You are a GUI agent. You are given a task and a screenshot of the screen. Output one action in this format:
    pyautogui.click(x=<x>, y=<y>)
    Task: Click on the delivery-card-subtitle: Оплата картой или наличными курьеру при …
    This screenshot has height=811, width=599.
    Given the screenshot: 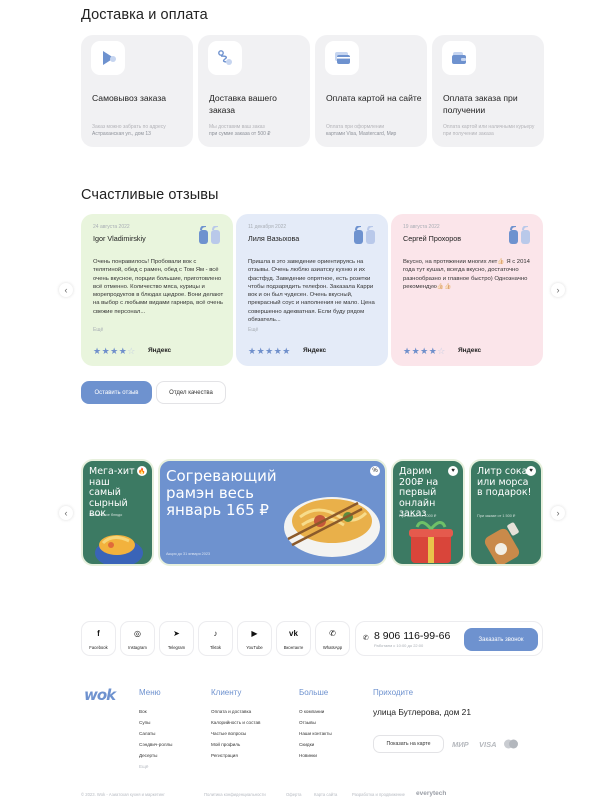 What is the action you would take?
    pyautogui.click(x=489, y=130)
    